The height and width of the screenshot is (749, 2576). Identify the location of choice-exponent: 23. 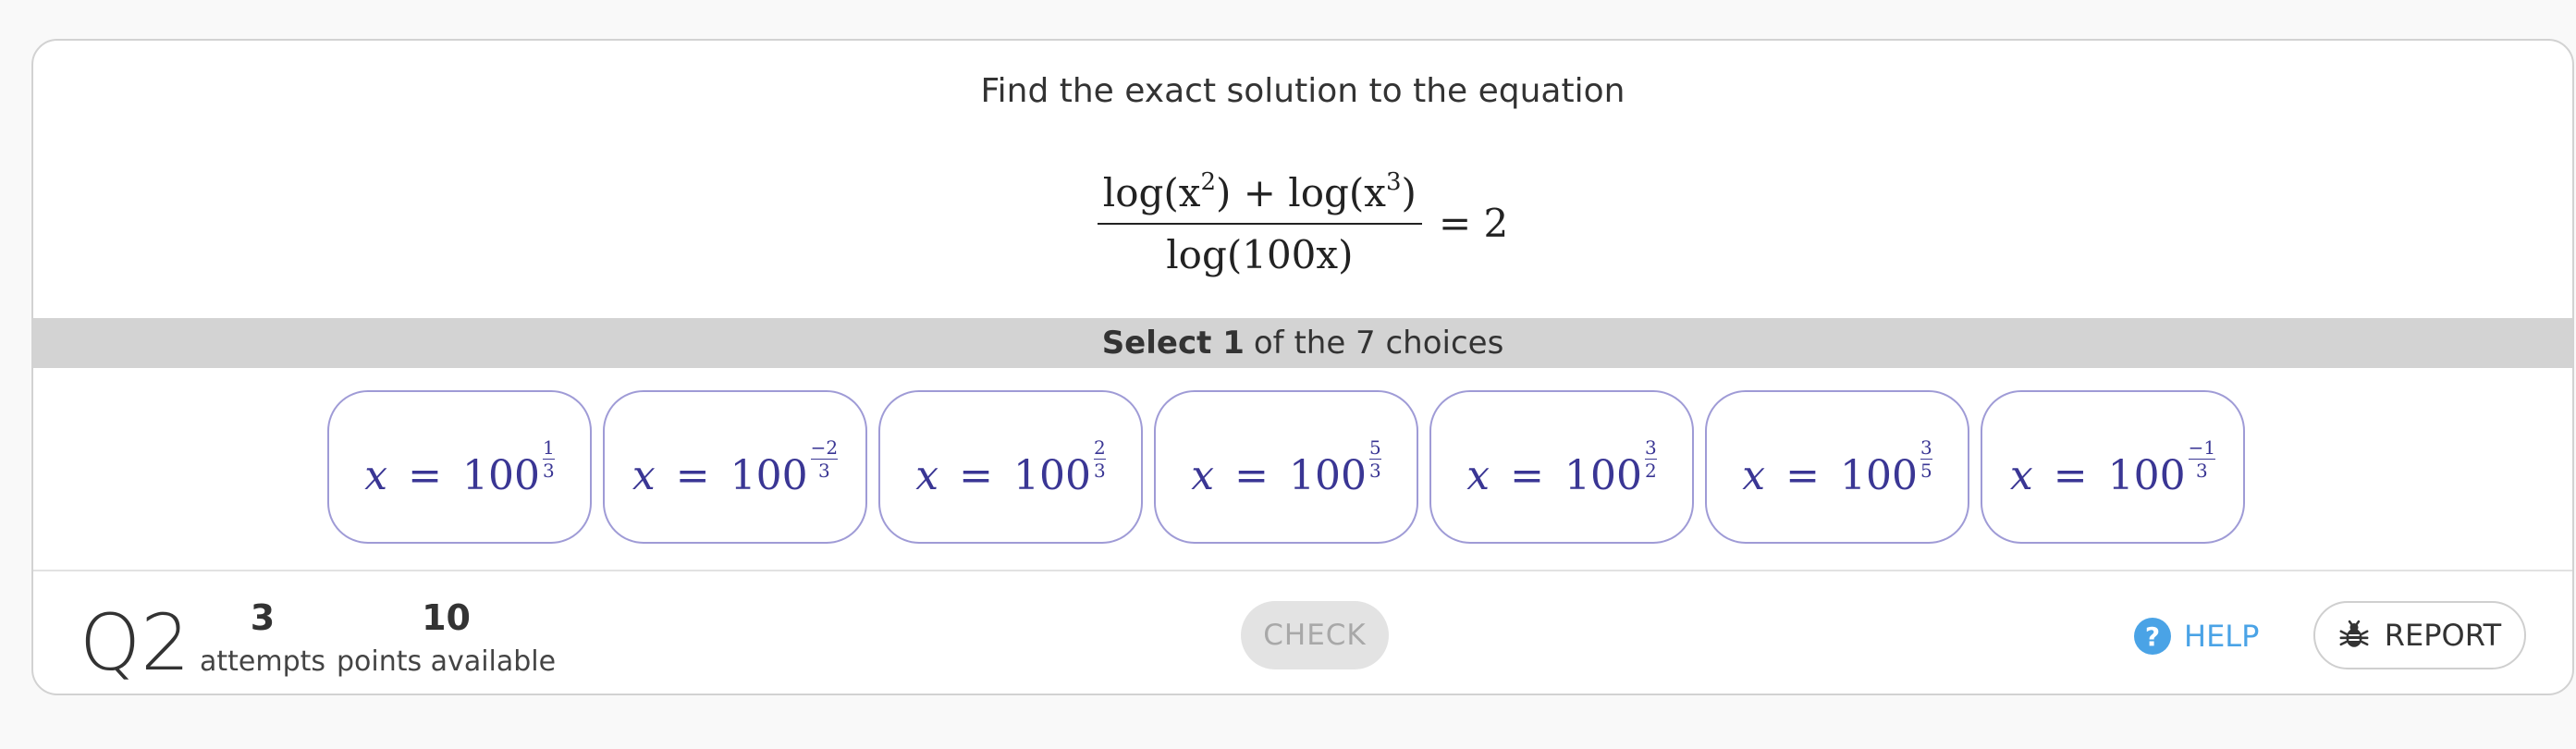
(1099, 459).